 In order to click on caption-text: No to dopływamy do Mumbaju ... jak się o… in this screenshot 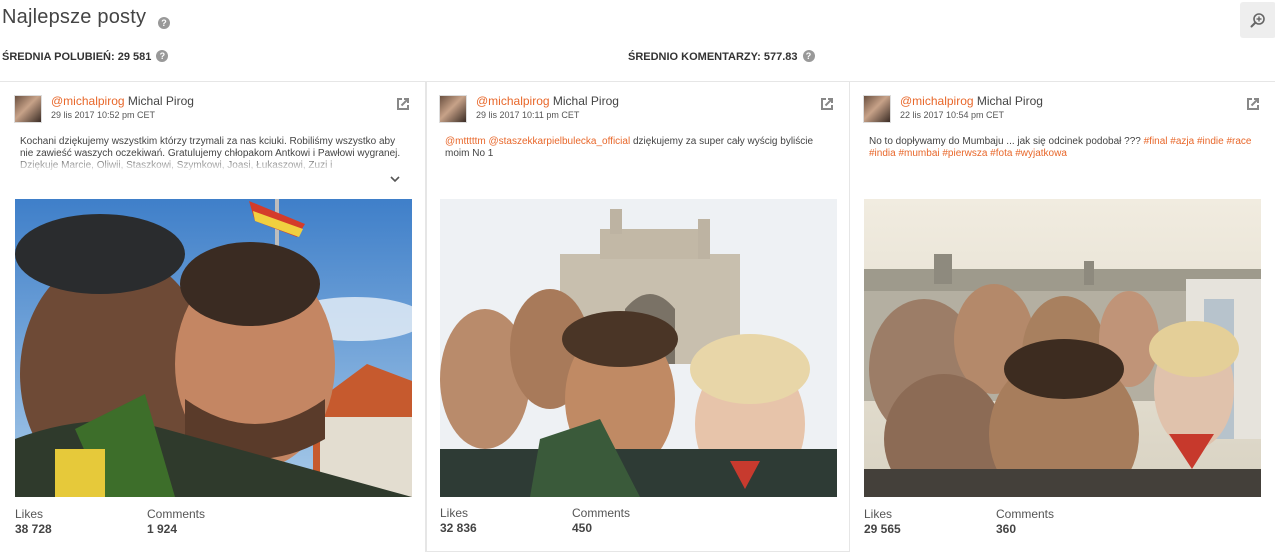, I will do `click(1006, 141)`.